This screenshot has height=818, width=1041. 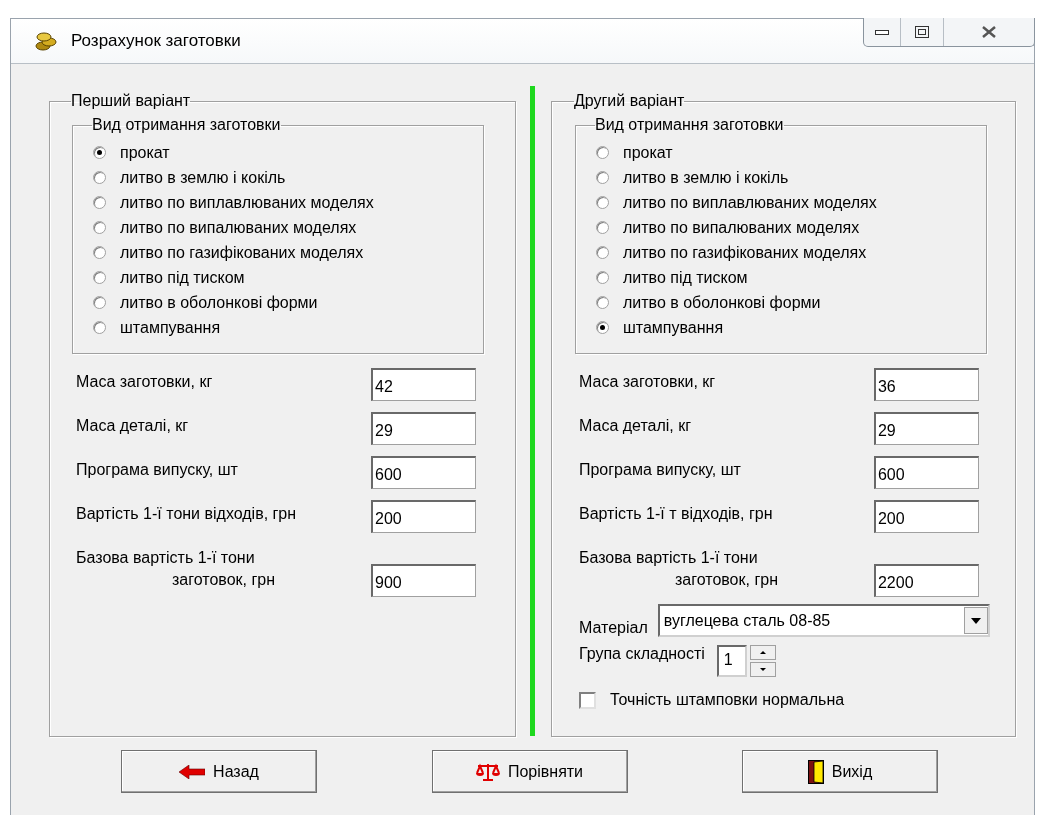 I want to click on caret-down-icon, so click(x=762, y=669).